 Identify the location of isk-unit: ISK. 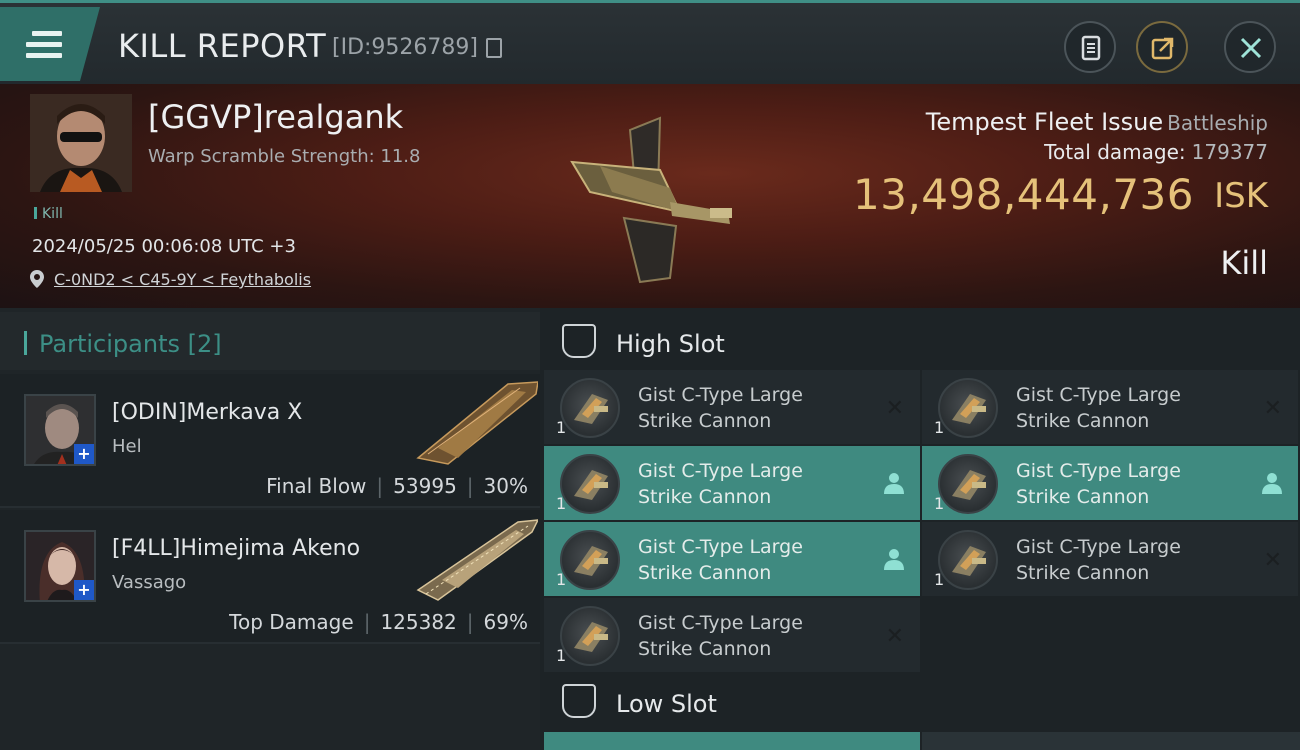
(1241, 196).